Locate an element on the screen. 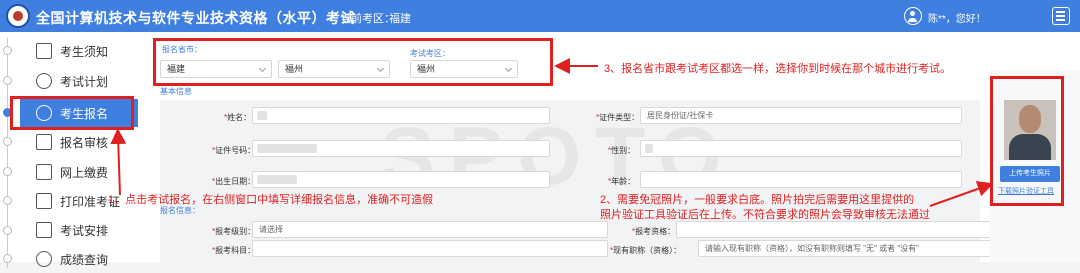 This screenshot has height=273, width=1080. annotation-note-2-line-2: 照片验证工具验证后在上传。不符合要求的照片会导致审核无法通过 is located at coordinates (765, 215).